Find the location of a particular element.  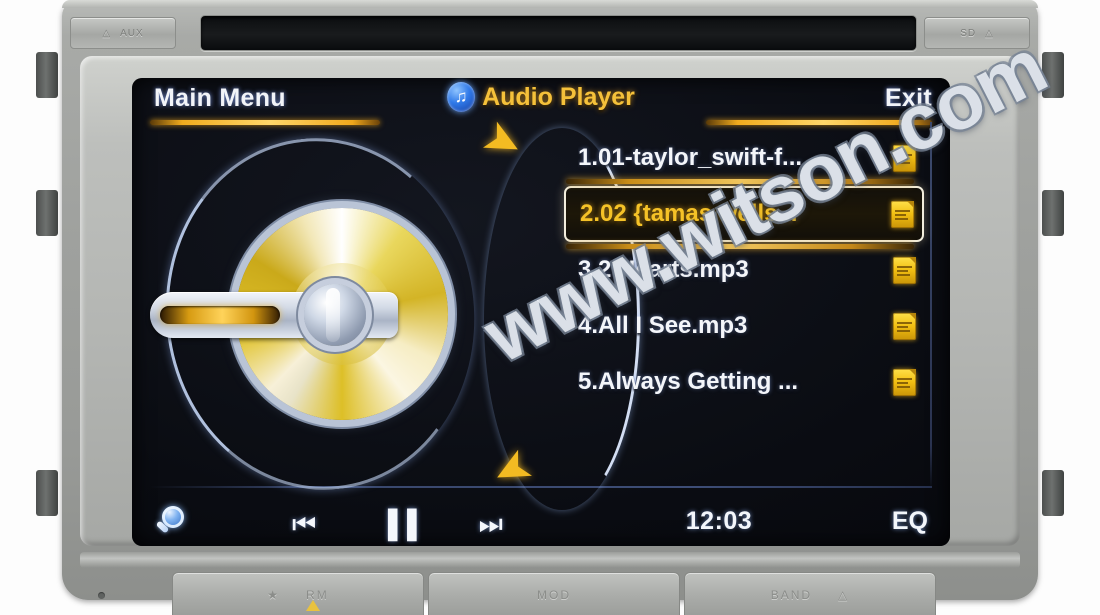

cd-indicator-slot is located at coordinates (220, 315).